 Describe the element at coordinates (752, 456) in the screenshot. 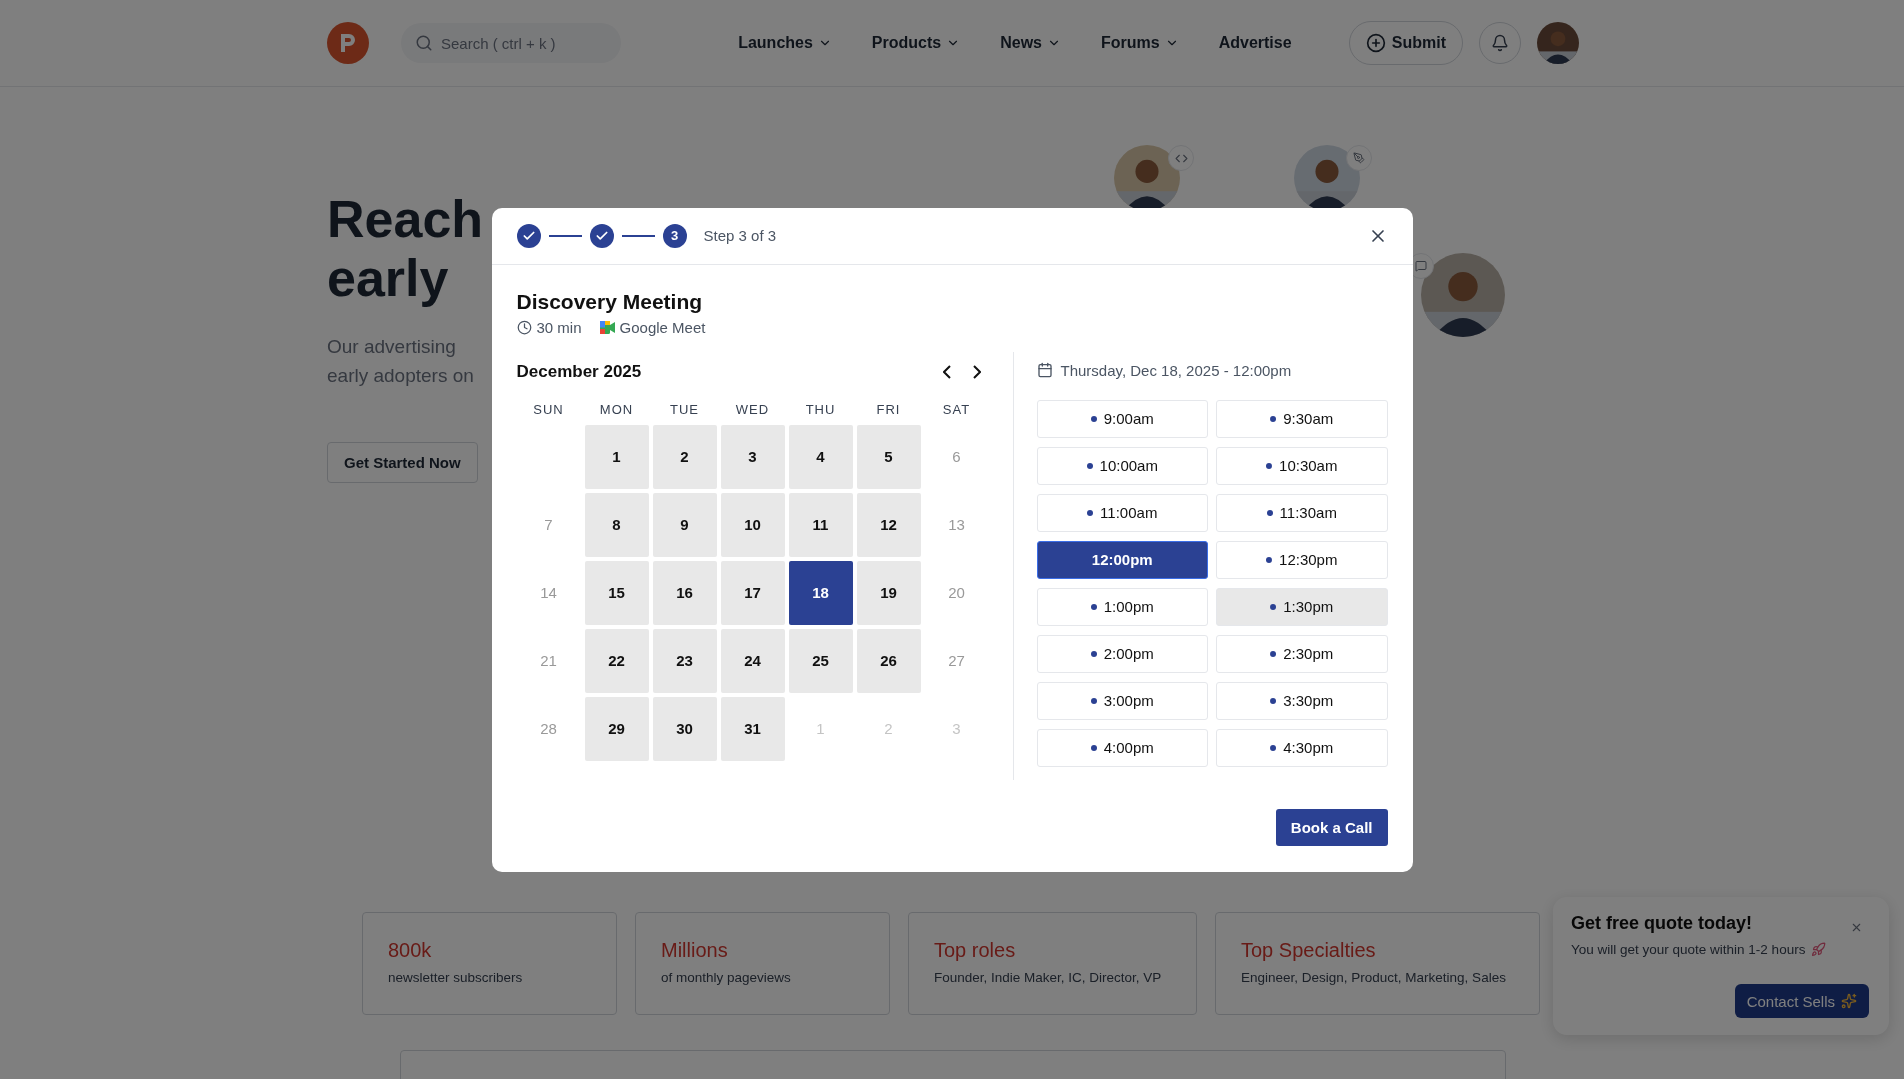

I see `calendar-day: 3` at that location.